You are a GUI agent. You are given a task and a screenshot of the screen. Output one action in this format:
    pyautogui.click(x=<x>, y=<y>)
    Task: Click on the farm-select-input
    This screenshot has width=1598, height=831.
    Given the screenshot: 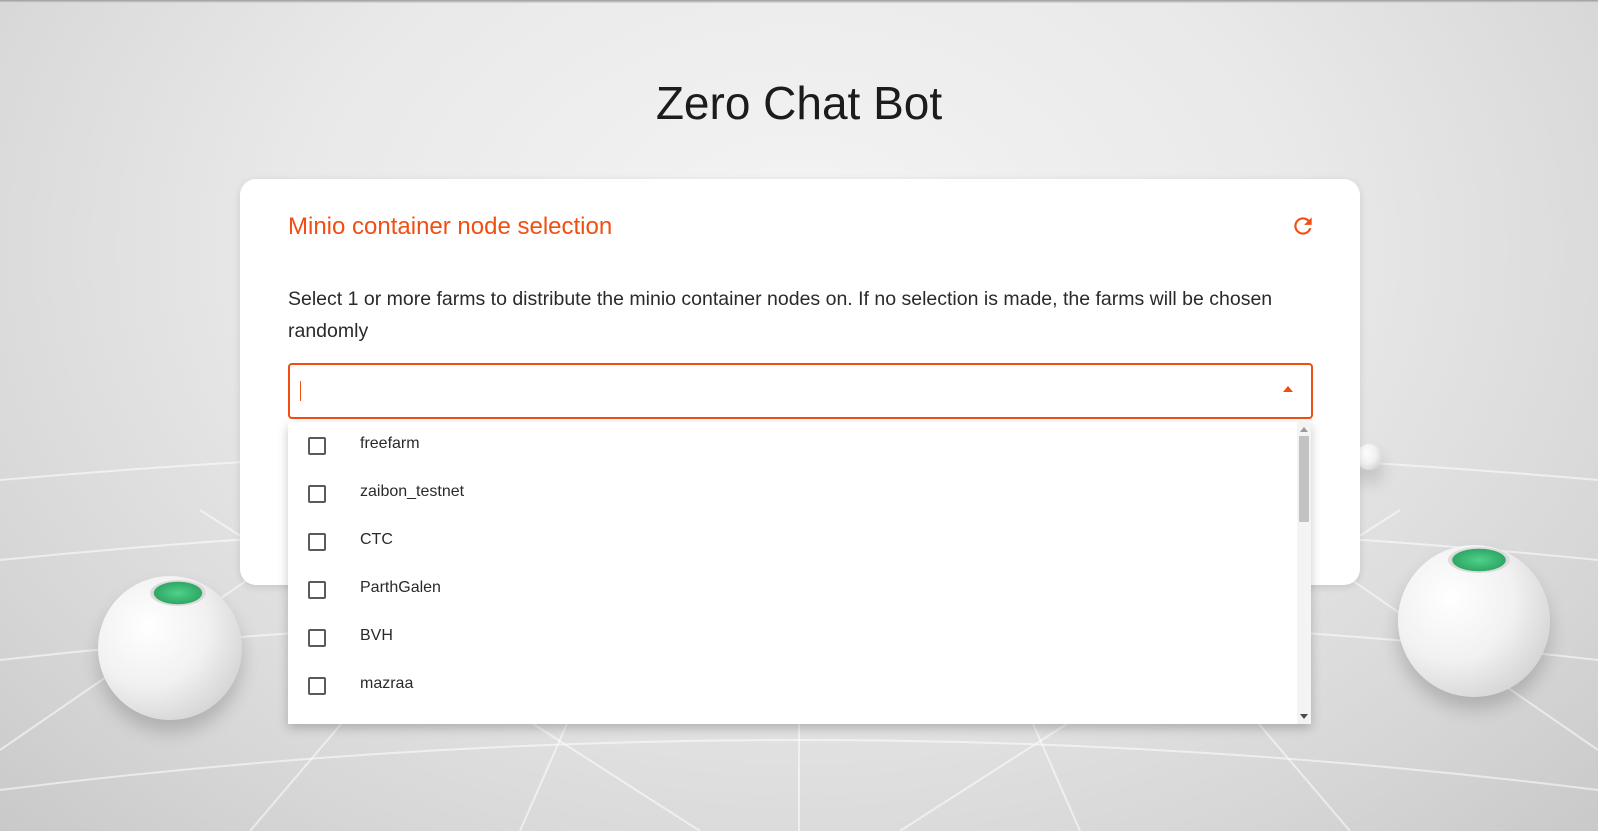 What is the action you would take?
    pyautogui.click(x=800, y=391)
    